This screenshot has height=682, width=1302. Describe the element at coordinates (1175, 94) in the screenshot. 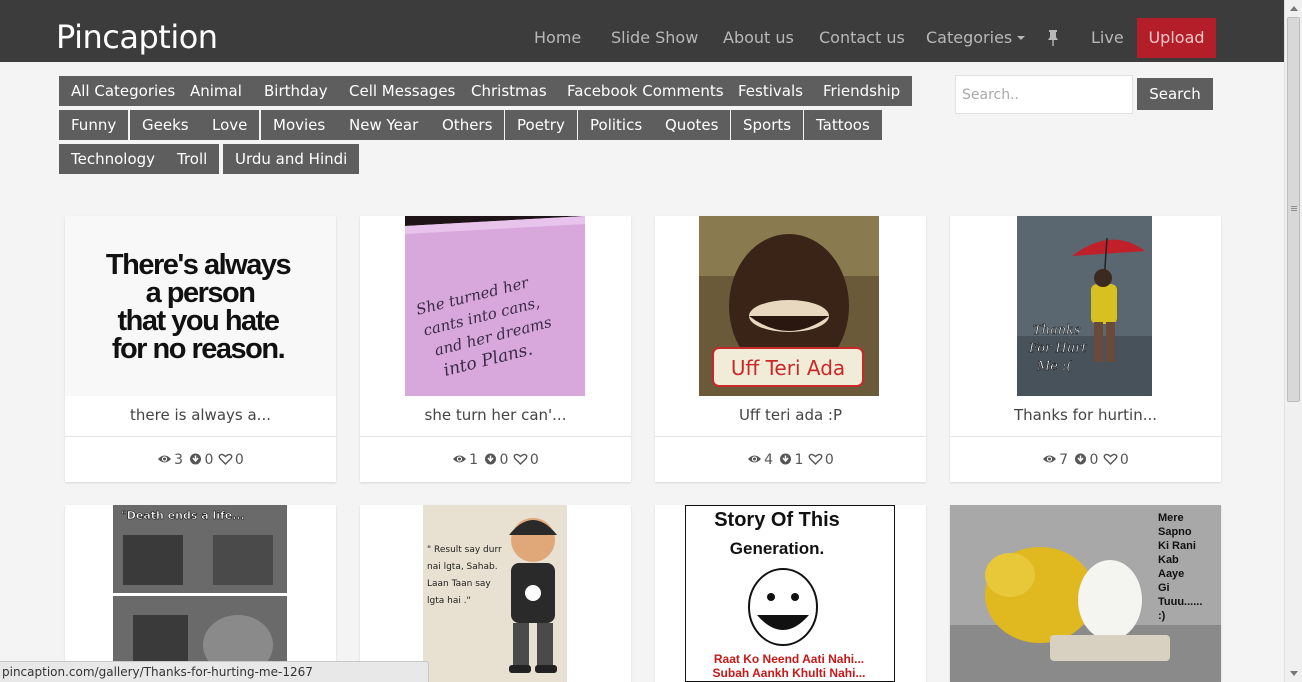

I see `search-button: Search` at that location.